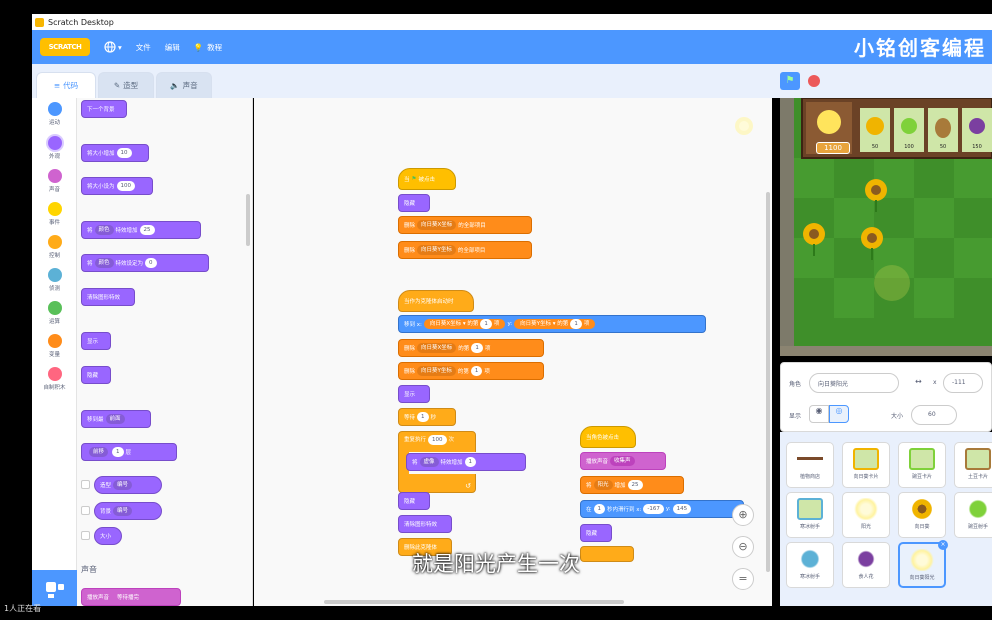 Image resolution: width=992 pixels, height=620 pixels. Describe the element at coordinates (54, 313) in the screenshot. I see `category-operators: 运算` at that location.